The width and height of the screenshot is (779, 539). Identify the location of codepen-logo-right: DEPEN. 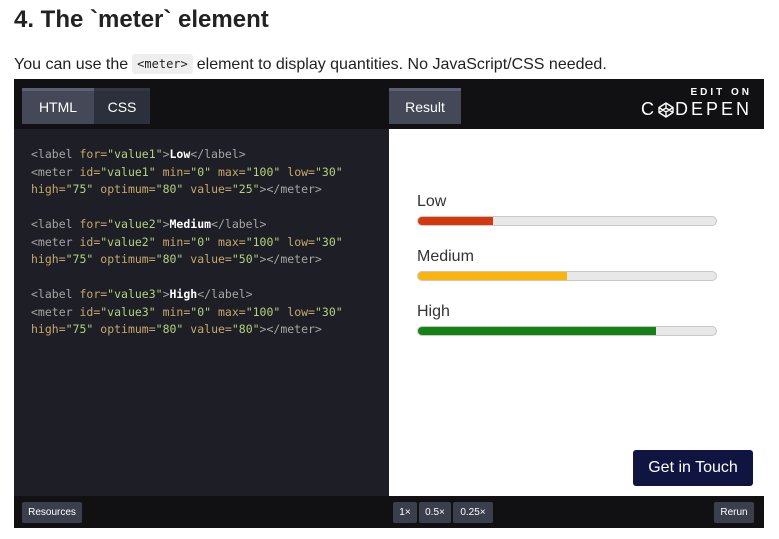
(713, 109).